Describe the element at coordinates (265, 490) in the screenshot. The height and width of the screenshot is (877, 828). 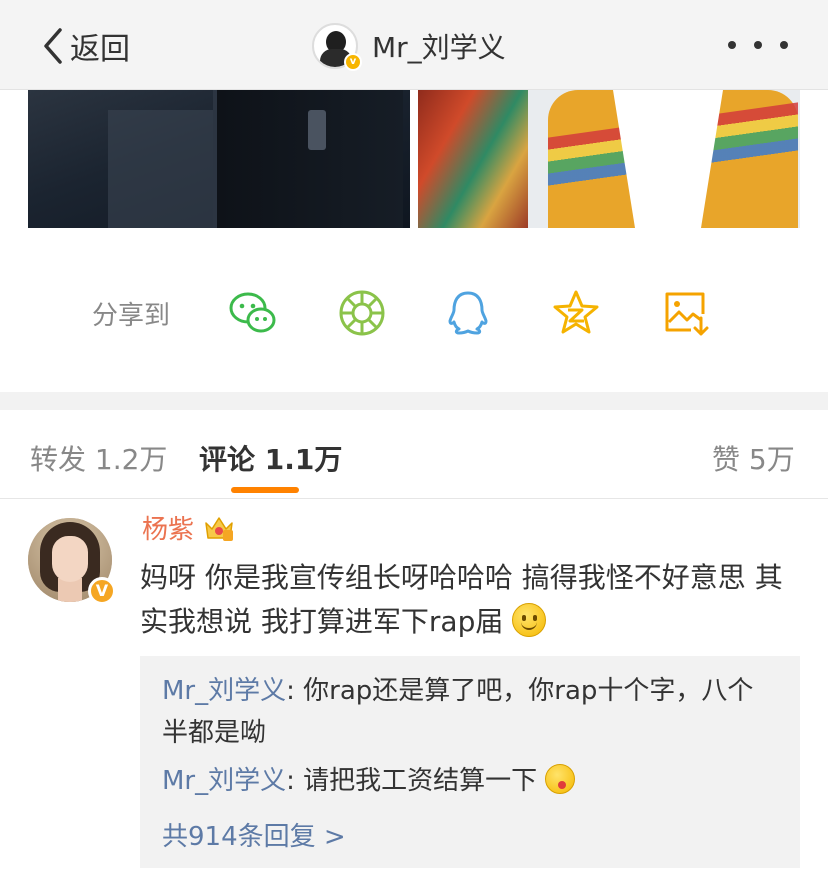
I see `active-tab-indicator` at that location.